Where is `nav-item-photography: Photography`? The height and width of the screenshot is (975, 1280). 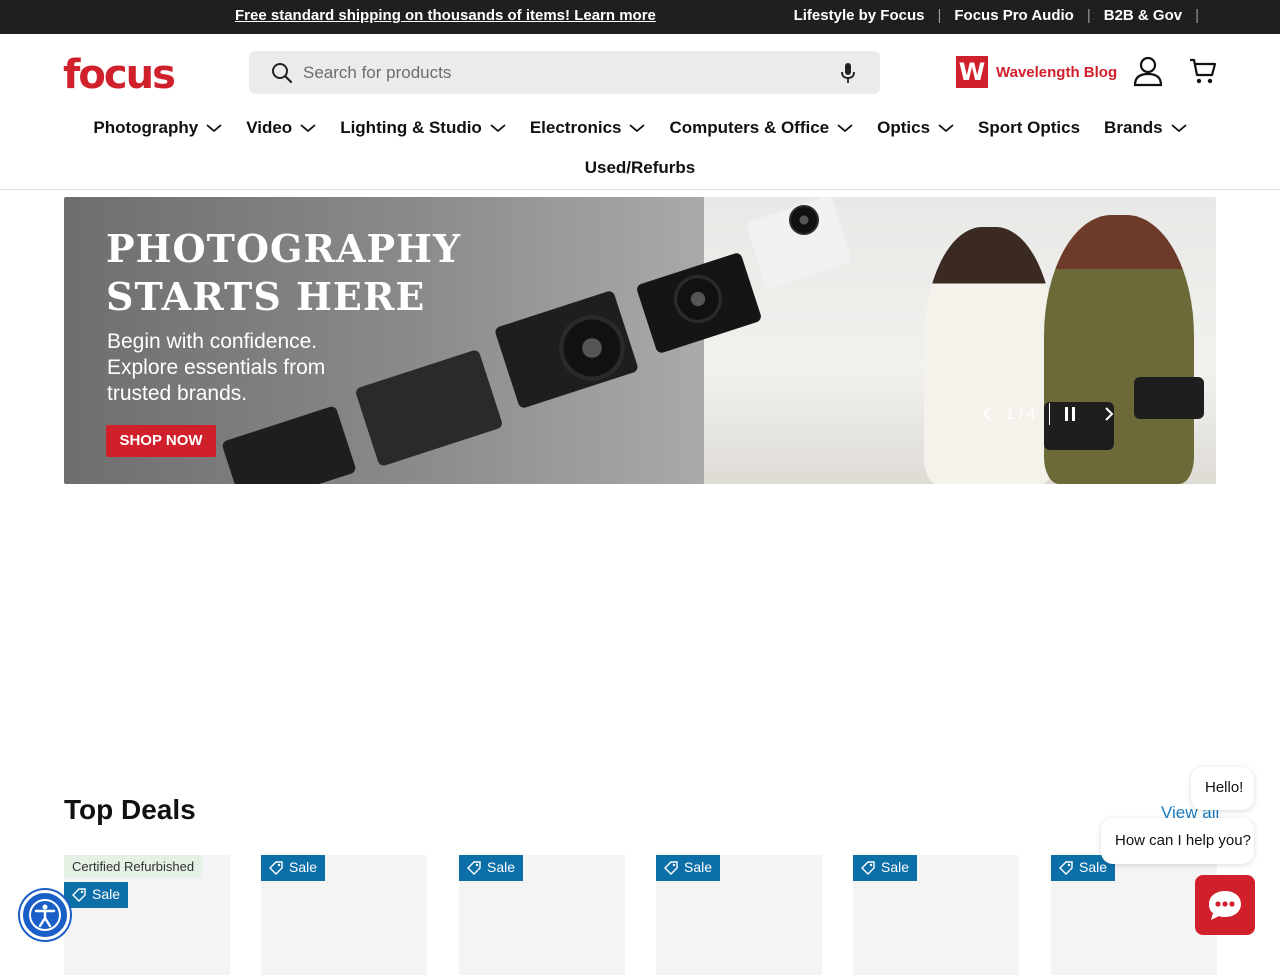
nav-item-photography: Photography is located at coordinates (157, 128).